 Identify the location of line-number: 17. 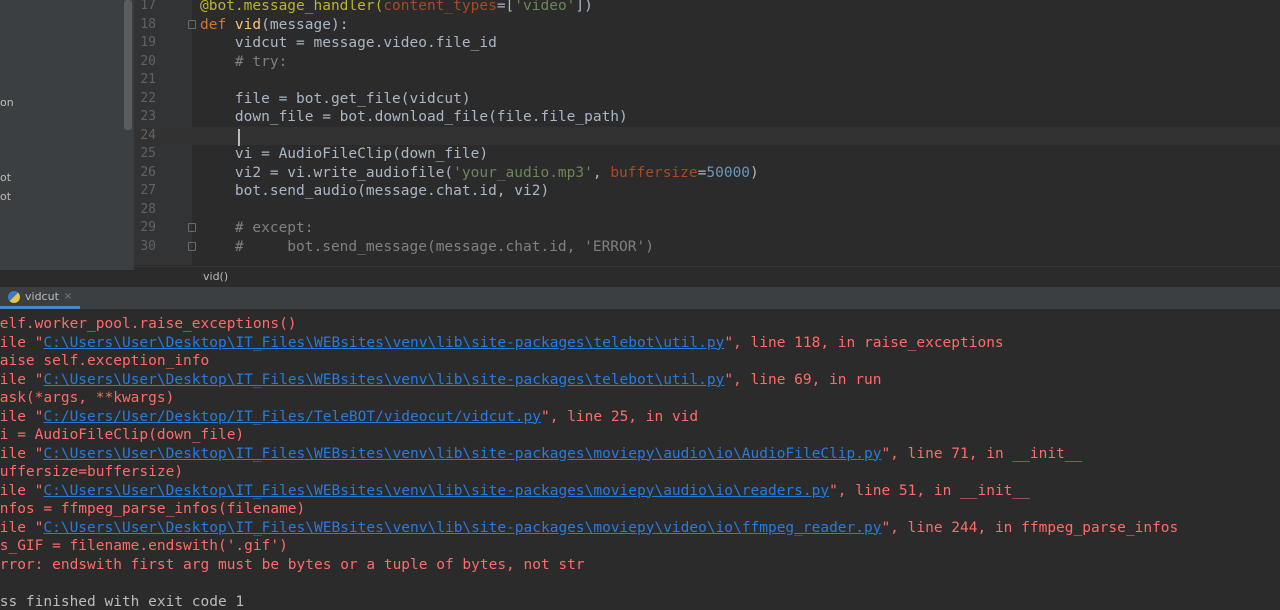
(148, 6).